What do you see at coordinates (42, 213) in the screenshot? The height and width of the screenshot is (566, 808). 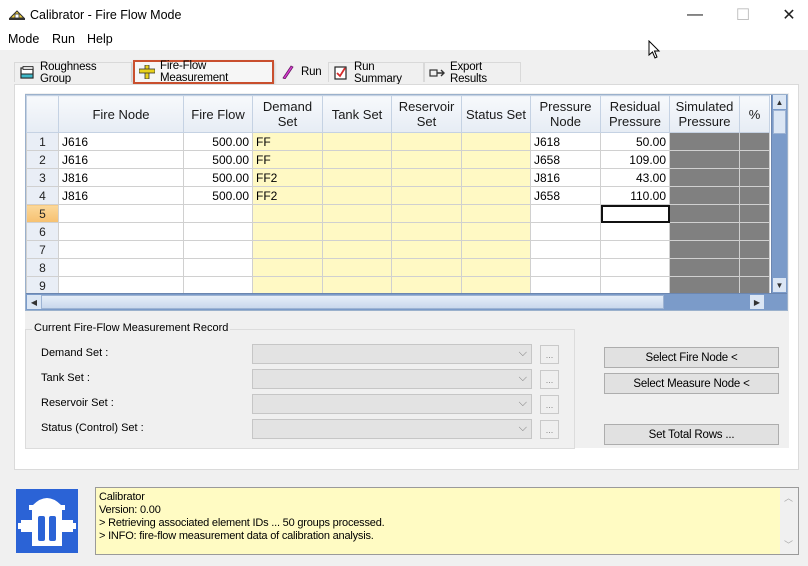 I see `row-number: 5` at bounding box center [42, 213].